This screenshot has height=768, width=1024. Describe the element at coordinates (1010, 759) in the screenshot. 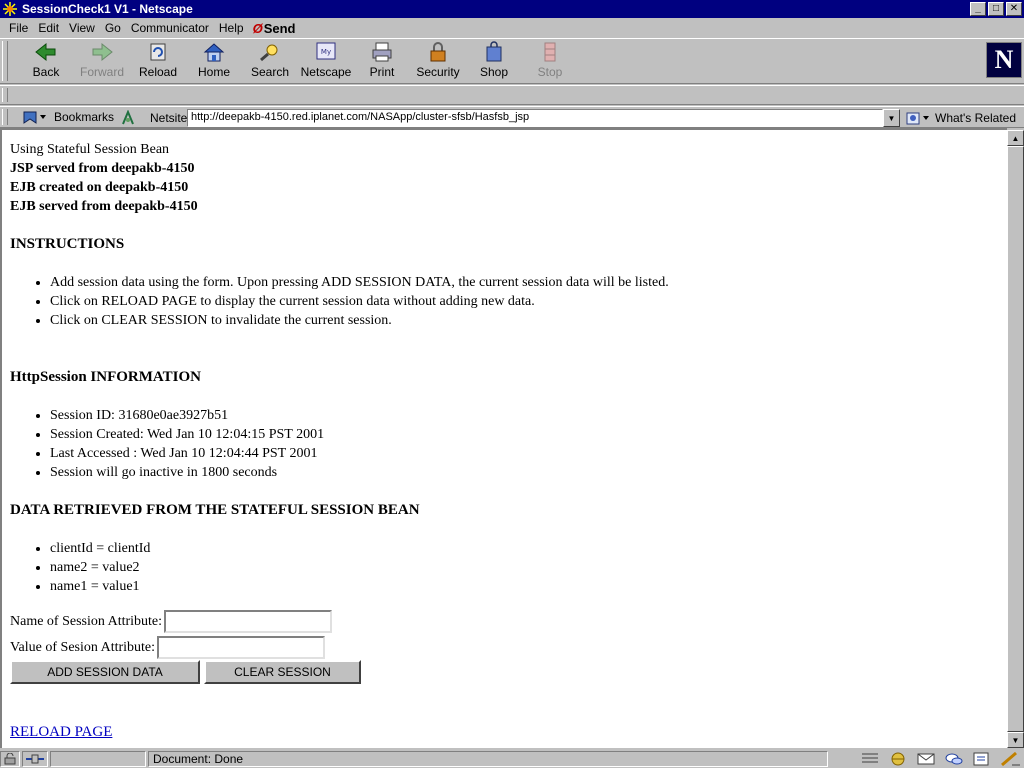

I see `edit-pencil-icon` at that location.